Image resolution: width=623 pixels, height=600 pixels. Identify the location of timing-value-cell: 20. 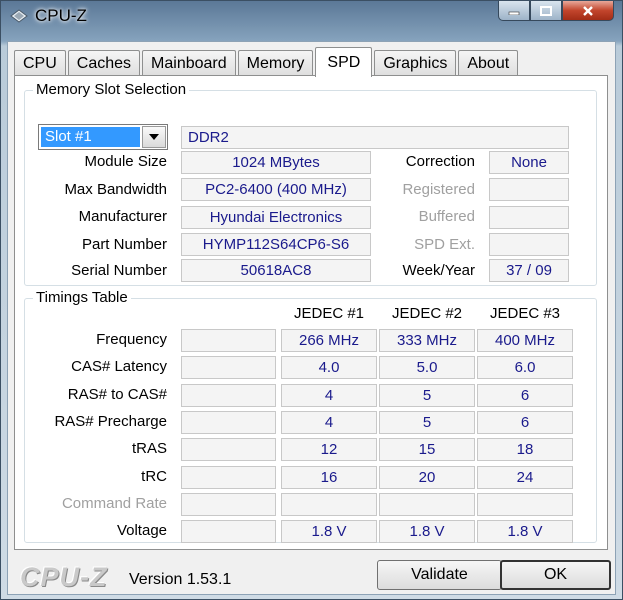
(427, 477).